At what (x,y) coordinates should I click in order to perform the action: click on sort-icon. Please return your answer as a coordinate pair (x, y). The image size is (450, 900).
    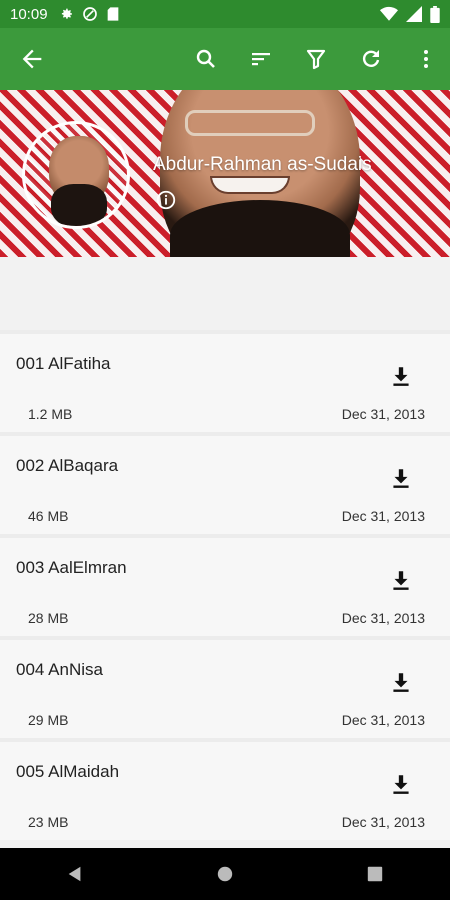
    Looking at the image, I should click on (261, 59).